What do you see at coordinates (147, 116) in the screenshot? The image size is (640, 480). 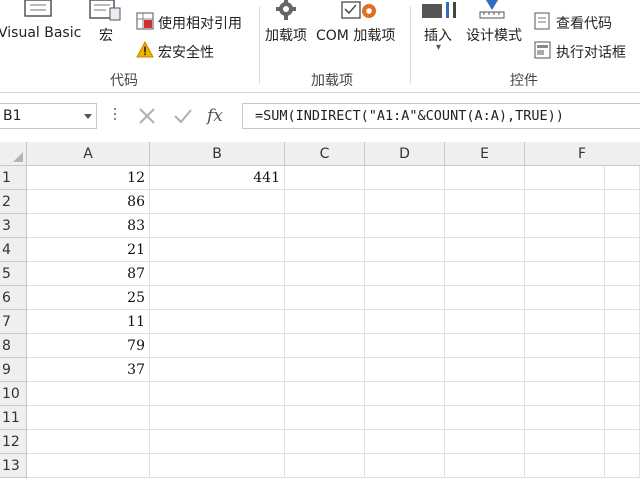 I see `cancel-icon` at bounding box center [147, 116].